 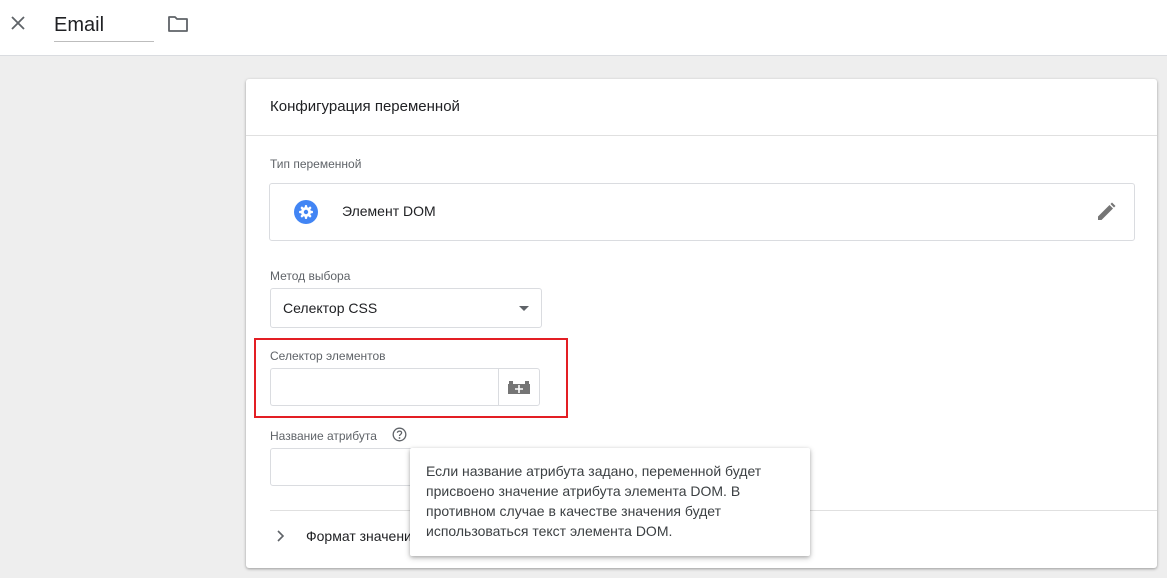 What do you see at coordinates (281, 536) in the screenshot?
I see `chevron-right-icon` at bounding box center [281, 536].